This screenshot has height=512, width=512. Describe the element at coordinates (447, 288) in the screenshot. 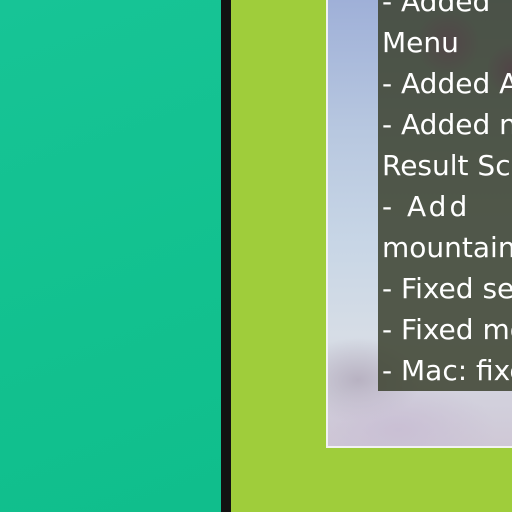

I see `changelog-line: - Fixed sev` at that location.